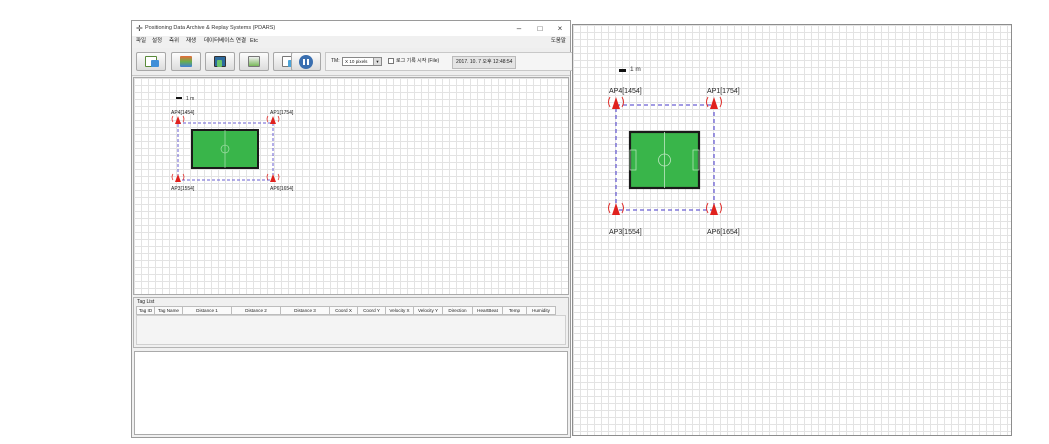  Describe the element at coordinates (351, 393) in the screenshot. I see `log-panel` at that location.